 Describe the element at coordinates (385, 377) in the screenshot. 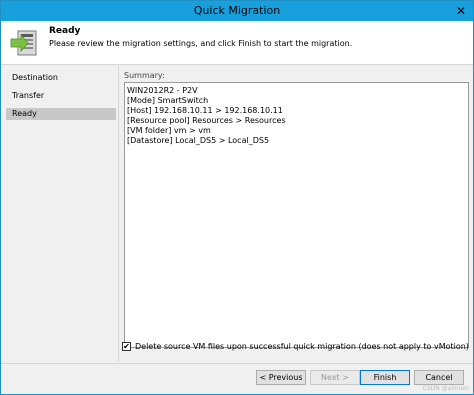

I see `finish-button: Finish` at that location.